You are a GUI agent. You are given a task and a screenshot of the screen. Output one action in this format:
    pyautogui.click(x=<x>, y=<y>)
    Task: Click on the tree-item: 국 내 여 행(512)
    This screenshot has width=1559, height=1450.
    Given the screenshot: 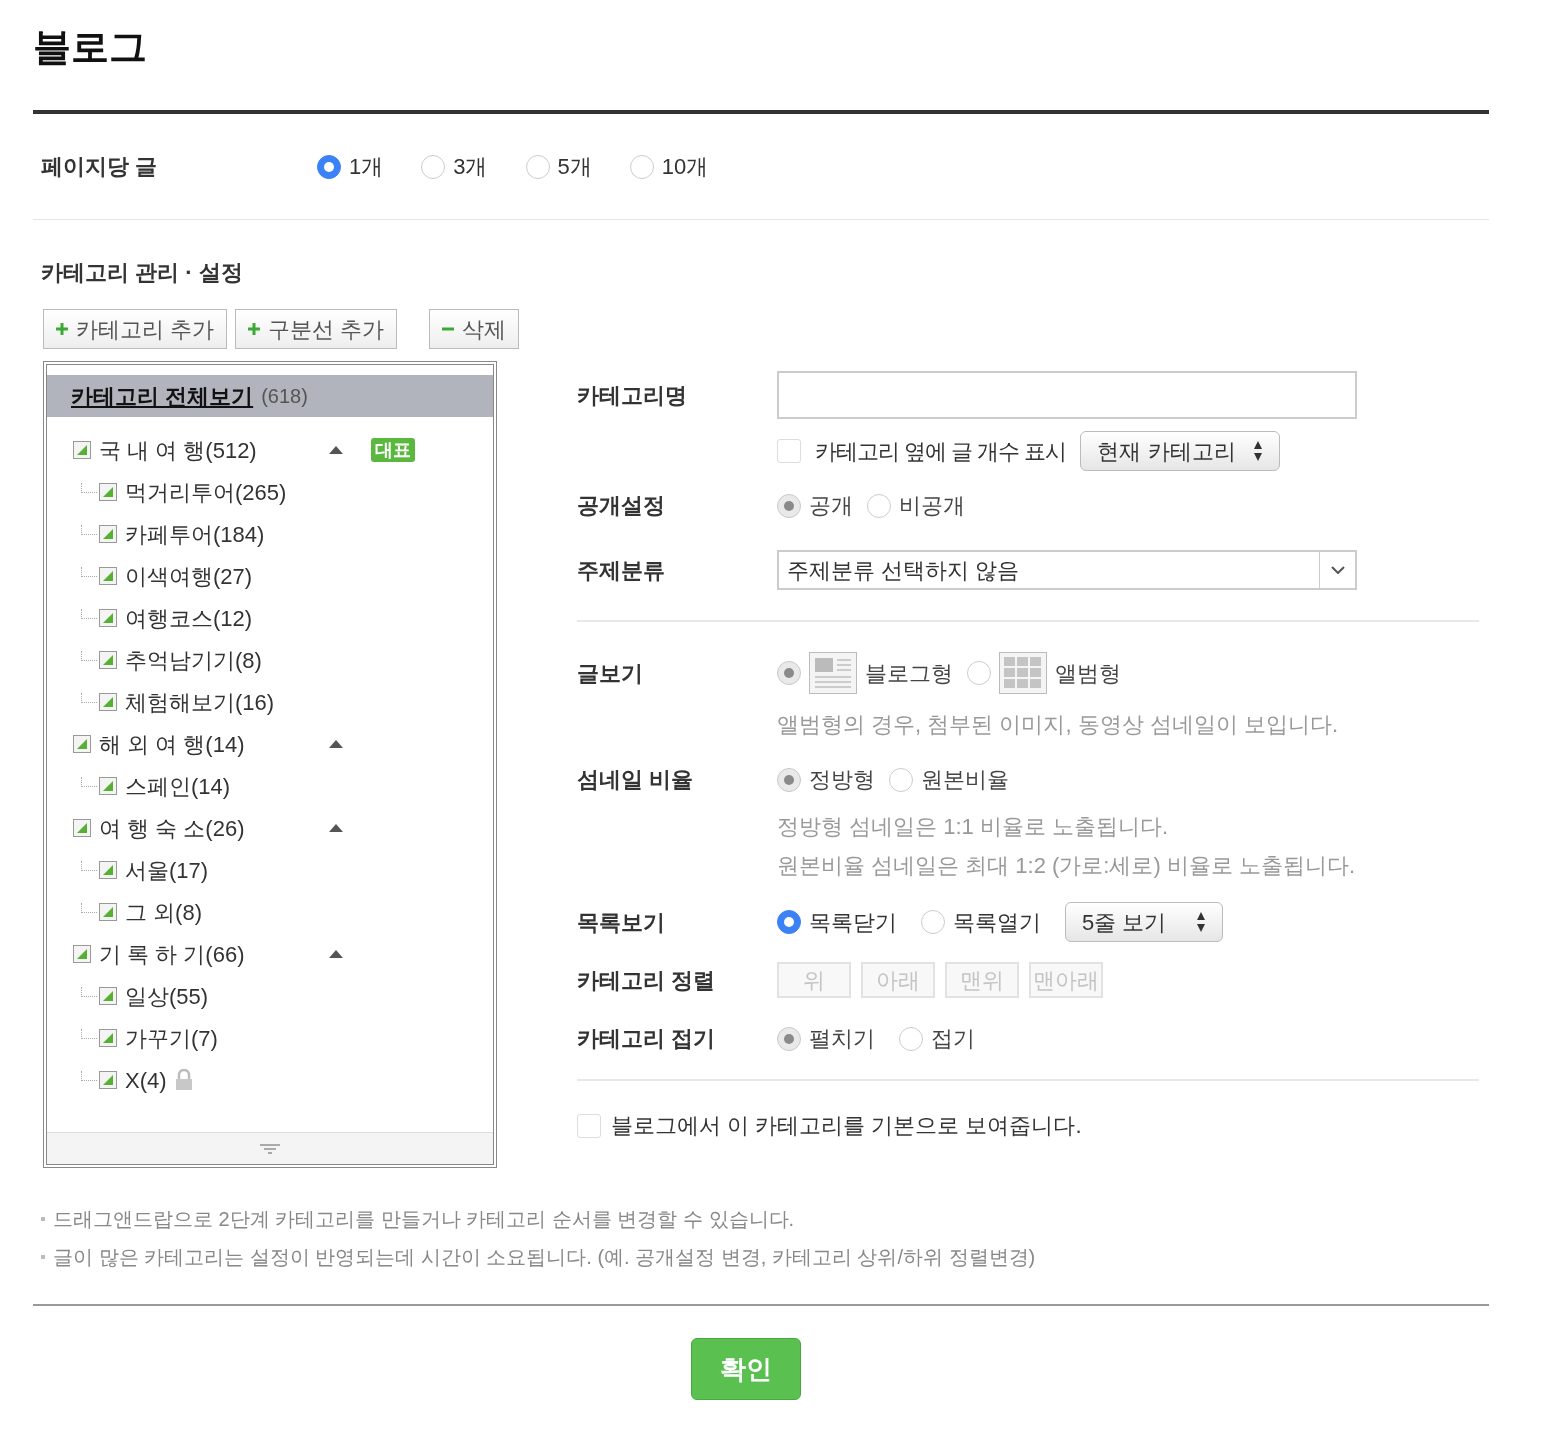 What is the action you would take?
    pyautogui.click(x=214, y=450)
    